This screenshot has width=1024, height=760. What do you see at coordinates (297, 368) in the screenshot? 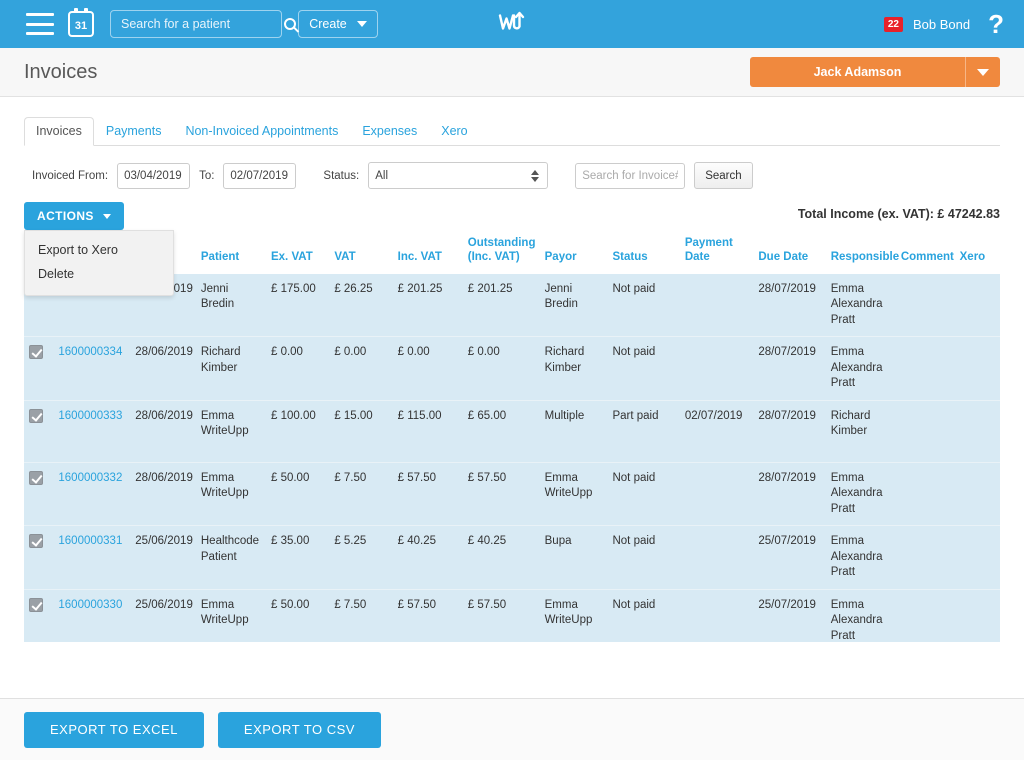
I see `cell-ex-vat: £ 0.00` at bounding box center [297, 368].